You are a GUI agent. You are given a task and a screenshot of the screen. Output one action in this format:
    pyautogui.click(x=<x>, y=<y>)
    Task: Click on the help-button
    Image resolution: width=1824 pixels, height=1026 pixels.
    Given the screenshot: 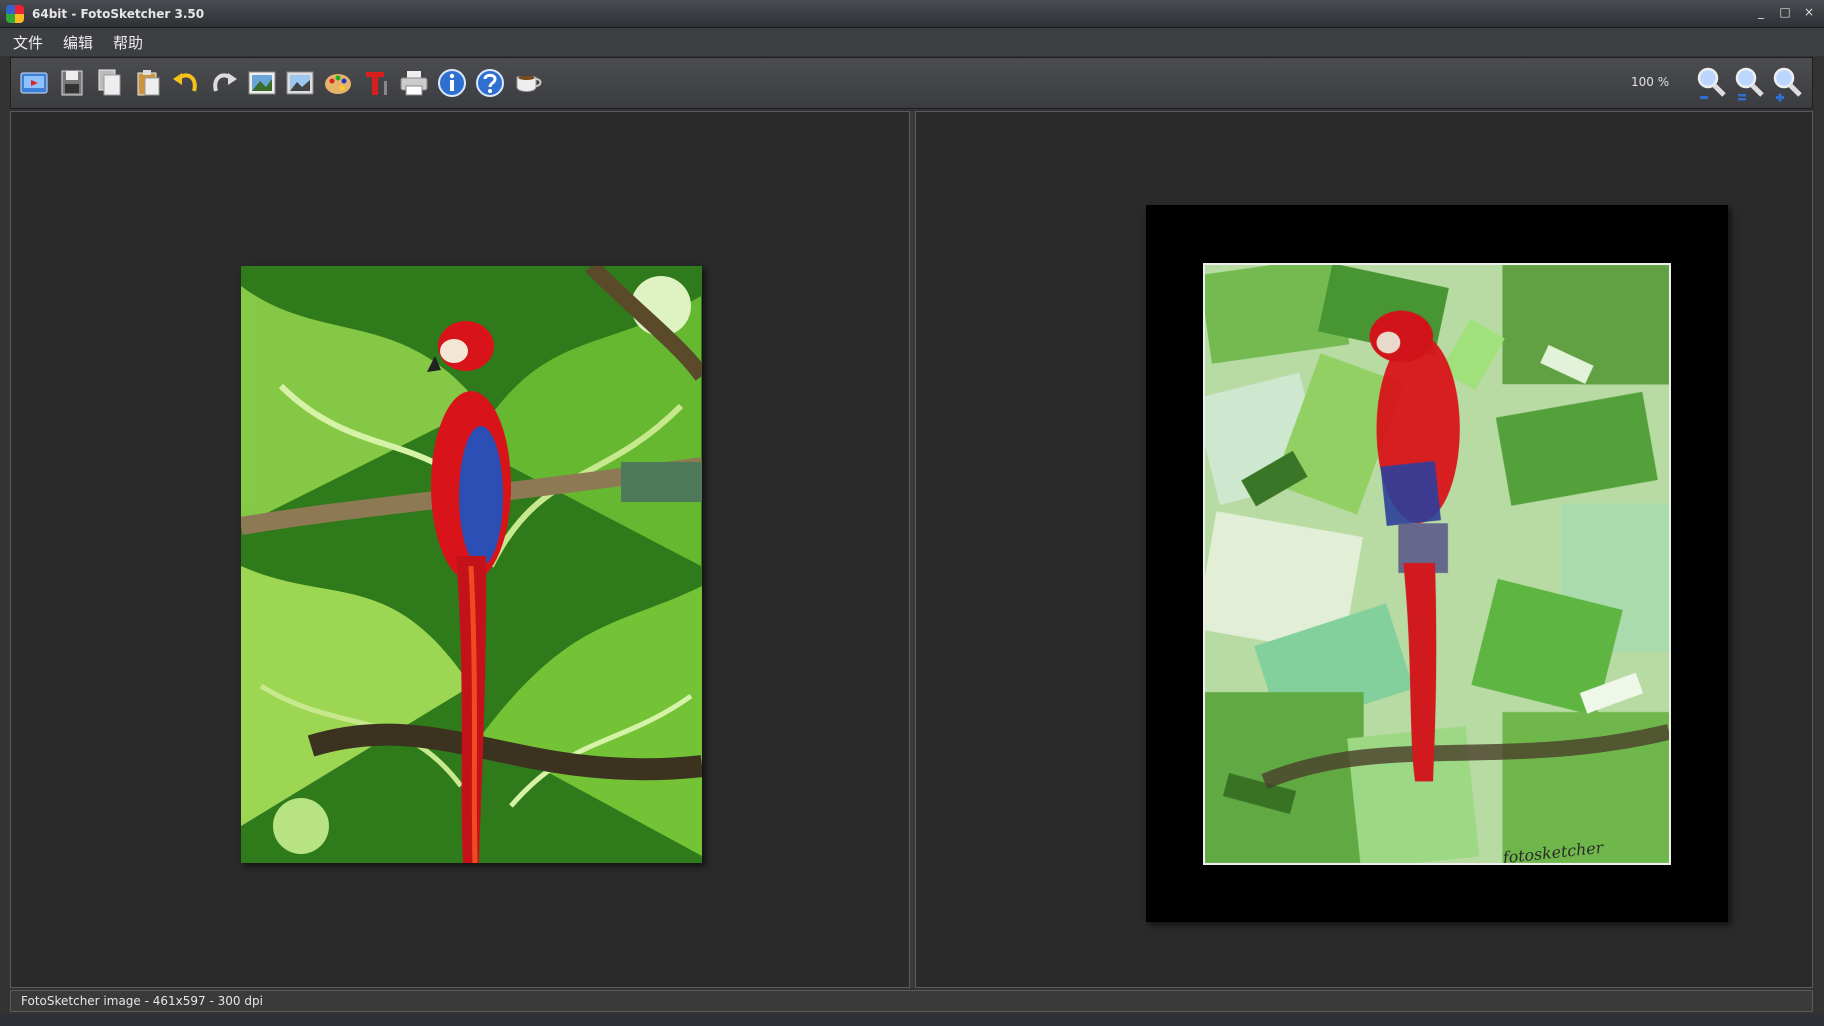 What is the action you would take?
    pyautogui.click(x=490, y=83)
    